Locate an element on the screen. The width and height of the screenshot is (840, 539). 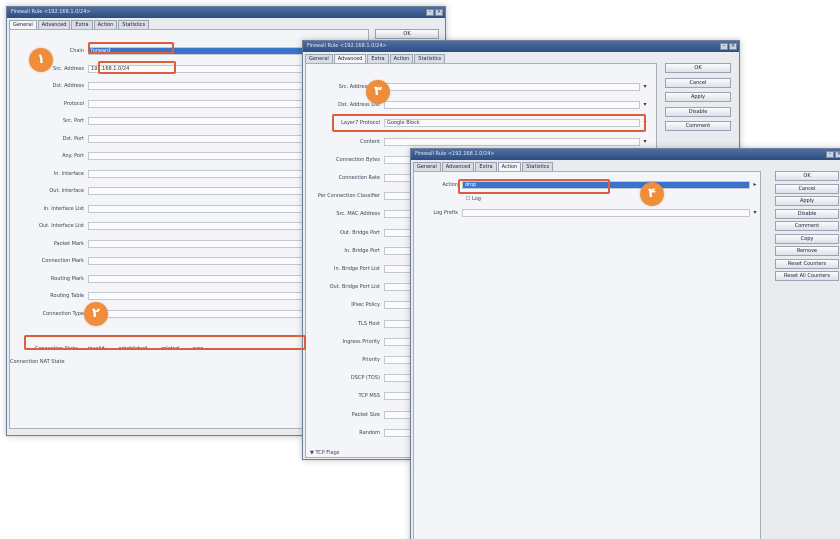
field-label: In. Interface is located at coordinates (68, 173).